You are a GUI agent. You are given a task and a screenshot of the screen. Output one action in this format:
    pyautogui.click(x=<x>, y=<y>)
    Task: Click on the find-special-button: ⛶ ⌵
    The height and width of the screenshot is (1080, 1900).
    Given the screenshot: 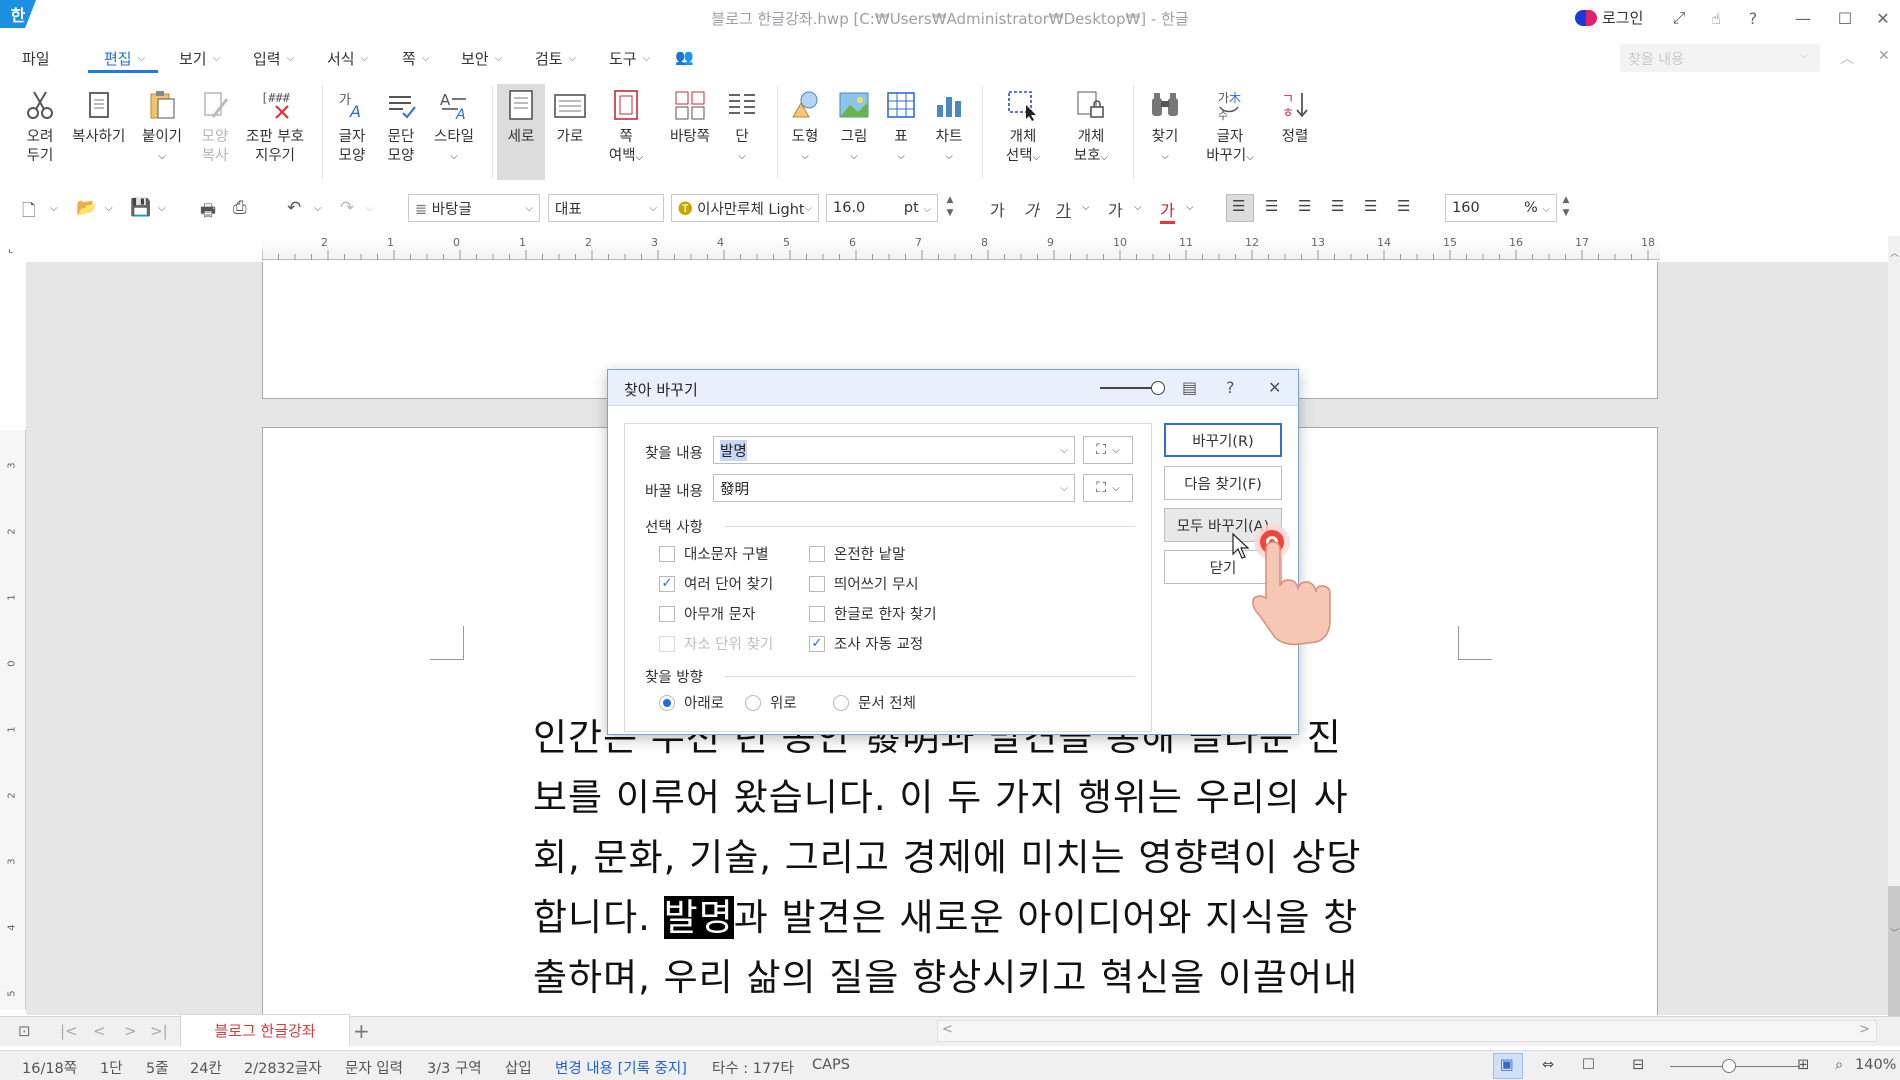 What is the action you would take?
    pyautogui.click(x=1108, y=450)
    